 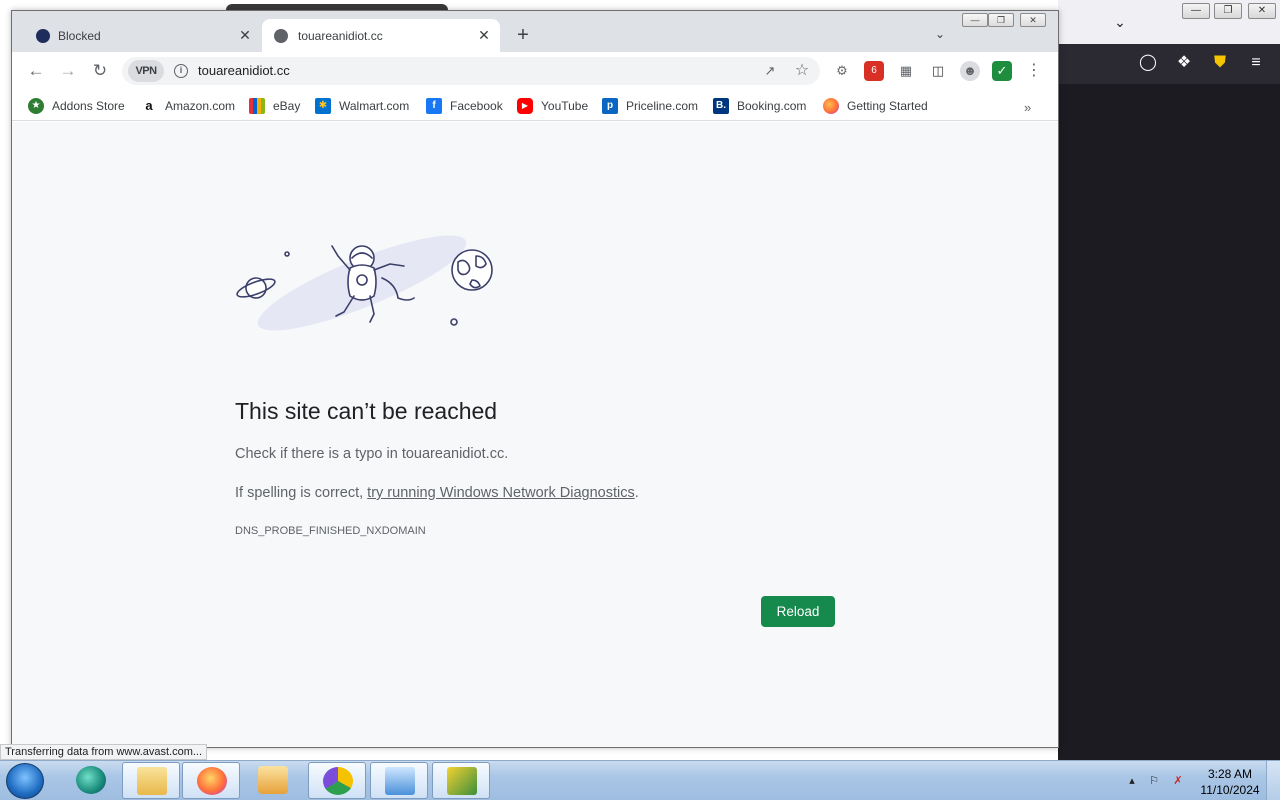 I want to click on priceline-icon: p, so click(x=610, y=106).